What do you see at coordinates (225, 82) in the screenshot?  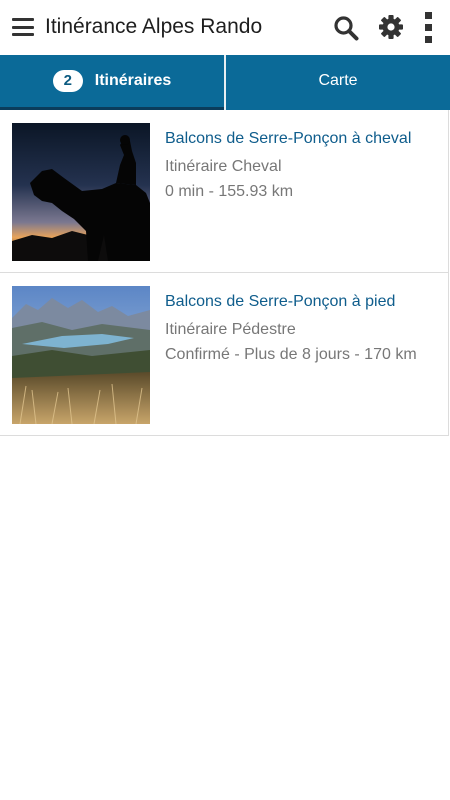 I see `tab-bar: 2 Itinéraires Carte` at bounding box center [225, 82].